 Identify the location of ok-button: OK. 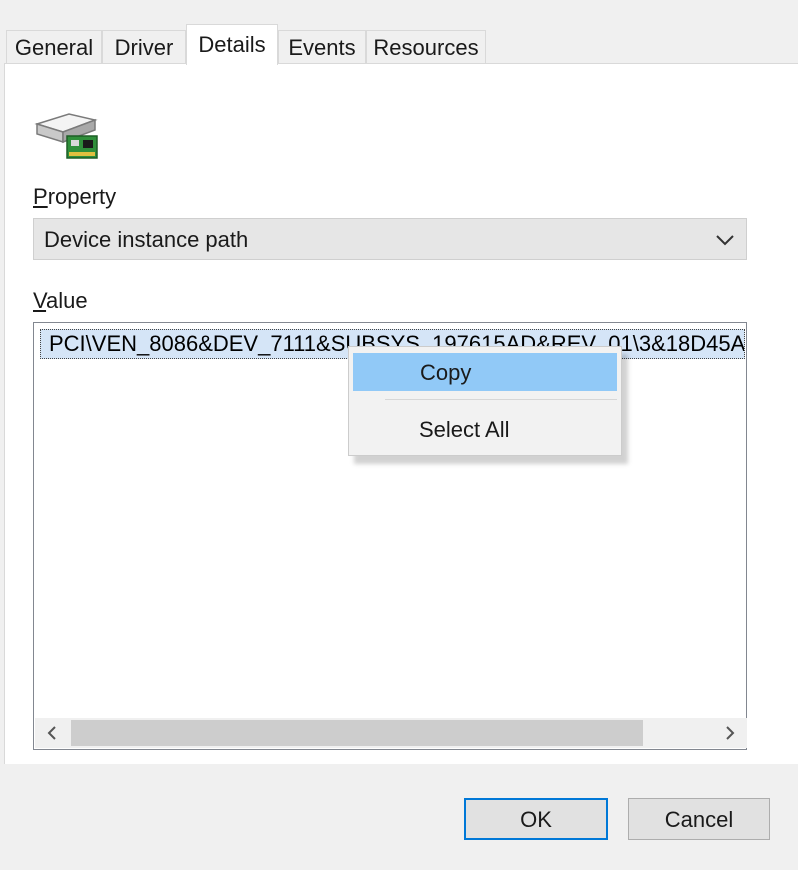
(536, 819).